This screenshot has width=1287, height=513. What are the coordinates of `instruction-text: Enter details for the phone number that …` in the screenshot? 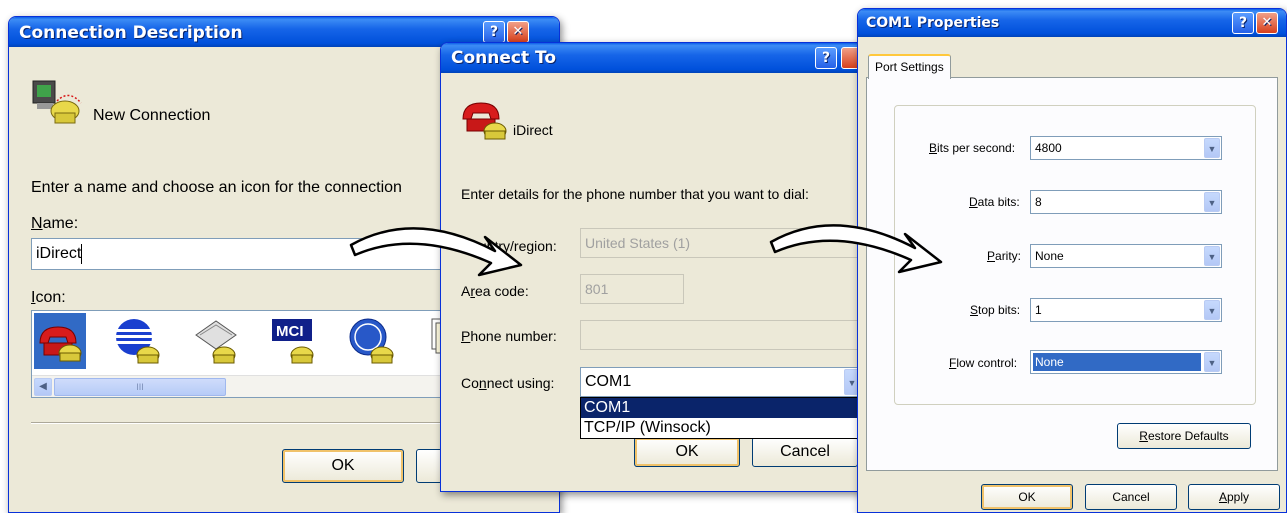 It's located at (635, 194).